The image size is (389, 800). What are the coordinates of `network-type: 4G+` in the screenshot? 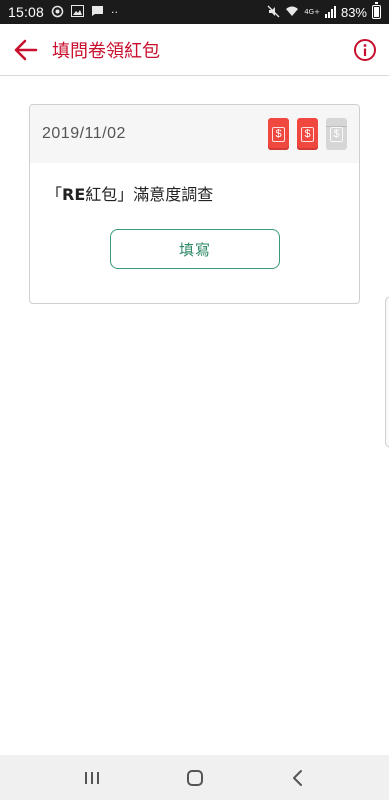 It's located at (312, 11).